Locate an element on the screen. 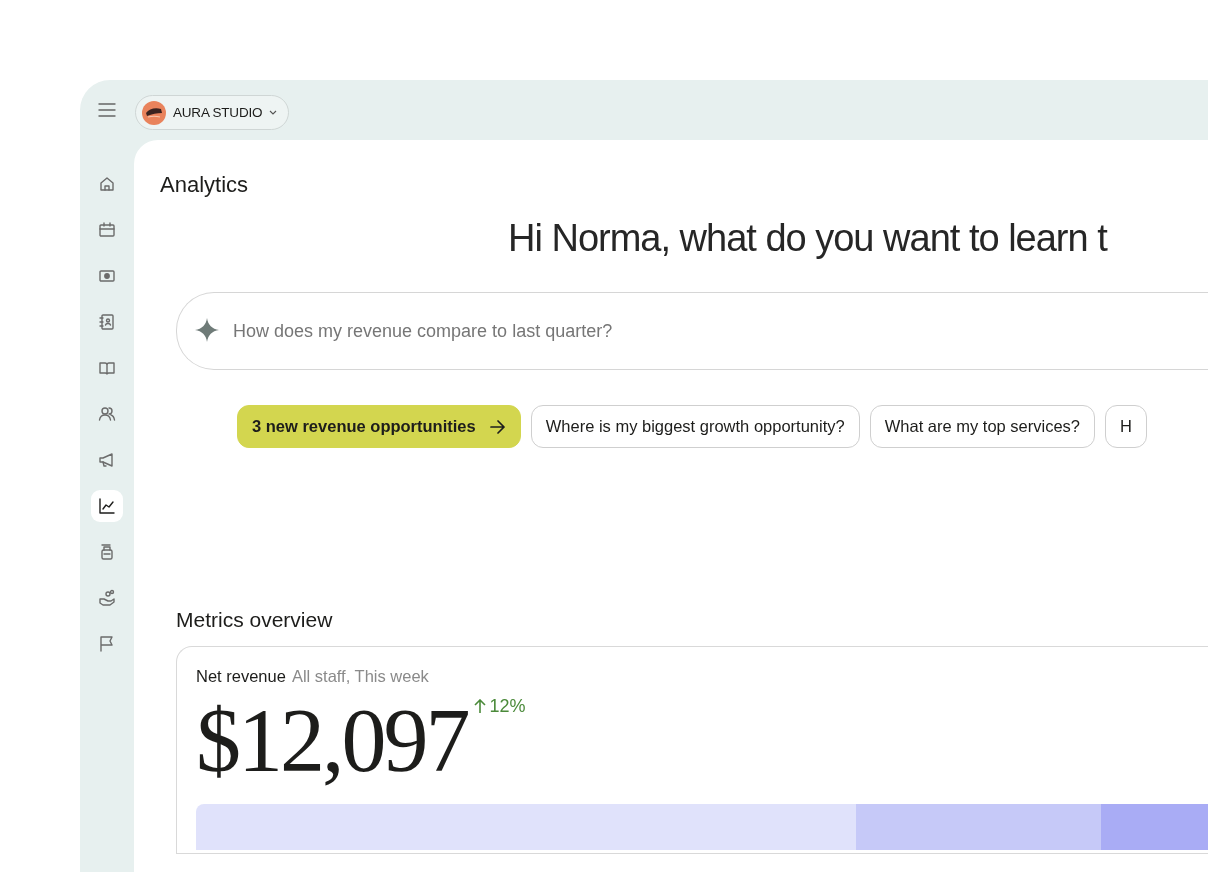 This screenshot has height=872, width=1208. contact-book-icon is located at coordinates (107, 322).